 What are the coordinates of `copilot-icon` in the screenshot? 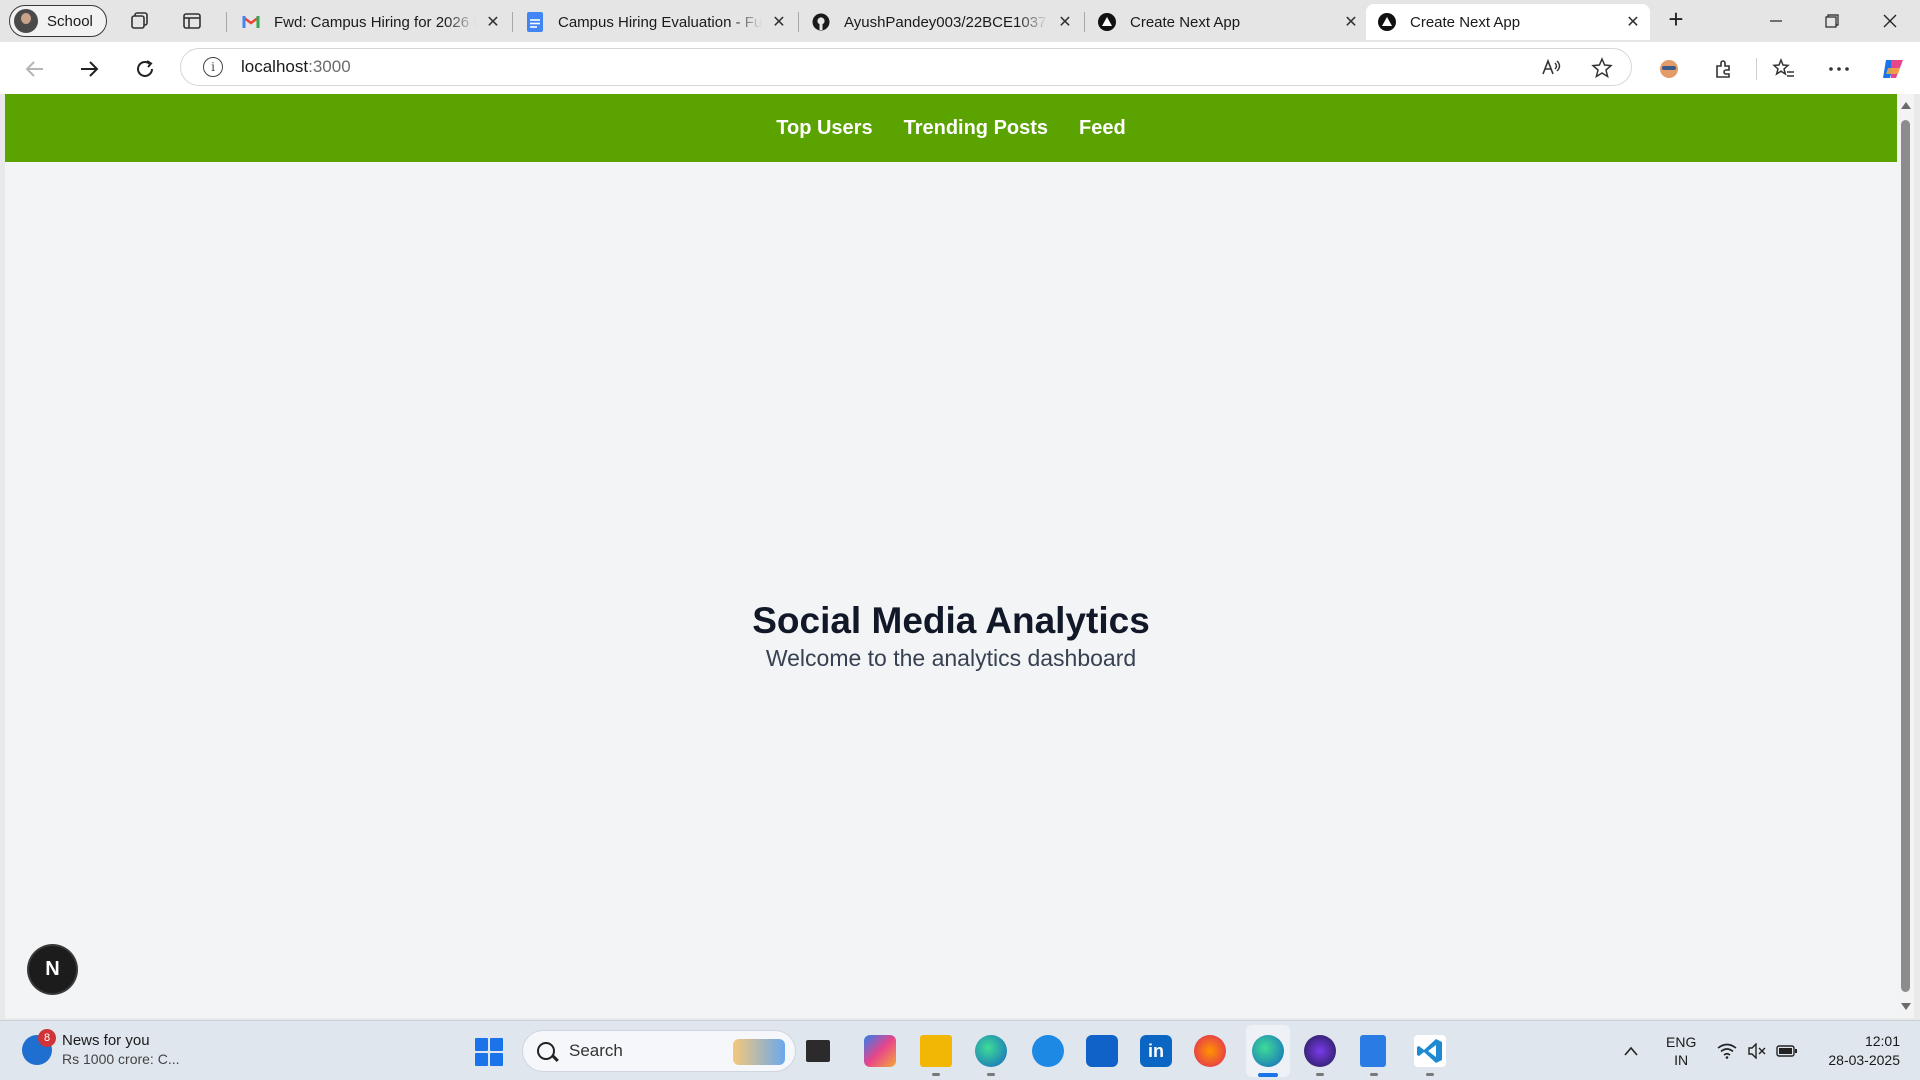 It's located at (1893, 69).